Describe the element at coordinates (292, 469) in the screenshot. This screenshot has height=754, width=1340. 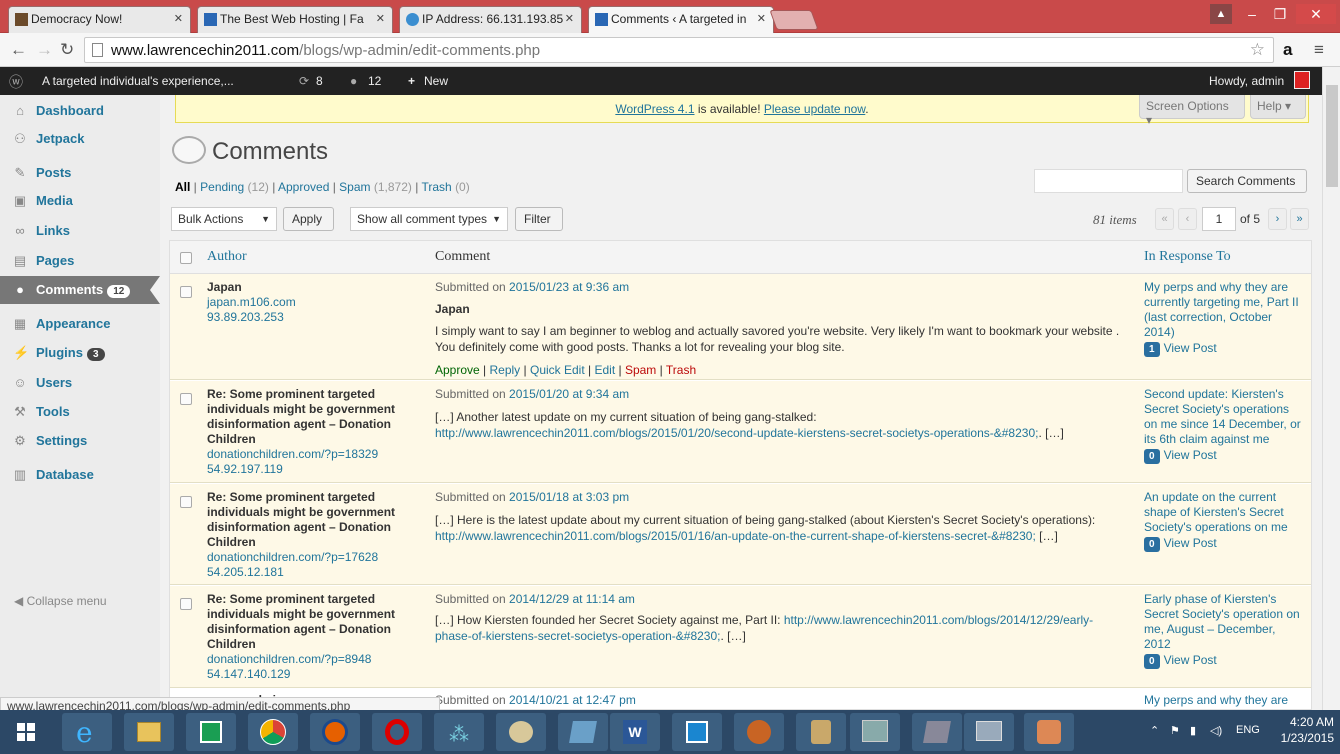
I see `author-ip: 54.92.197.119` at that location.